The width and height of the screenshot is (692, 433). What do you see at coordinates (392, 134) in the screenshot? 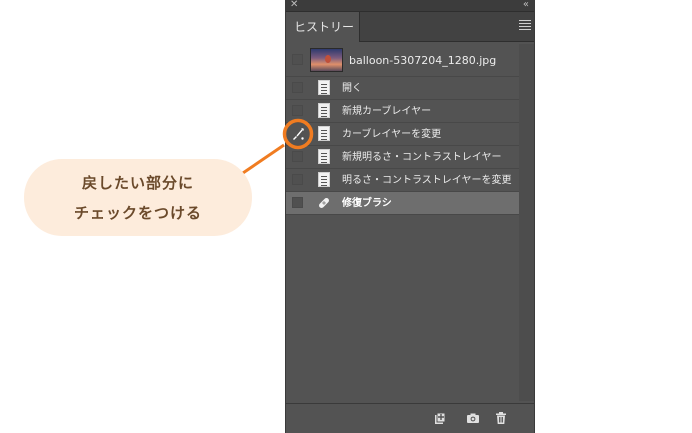
I see `history-state-label: カーブレイヤーを変更` at bounding box center [392, 134].